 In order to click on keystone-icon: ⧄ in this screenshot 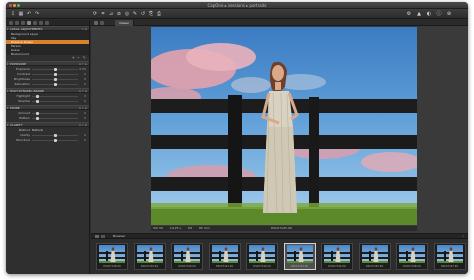, I will do `click(119, 14)`.